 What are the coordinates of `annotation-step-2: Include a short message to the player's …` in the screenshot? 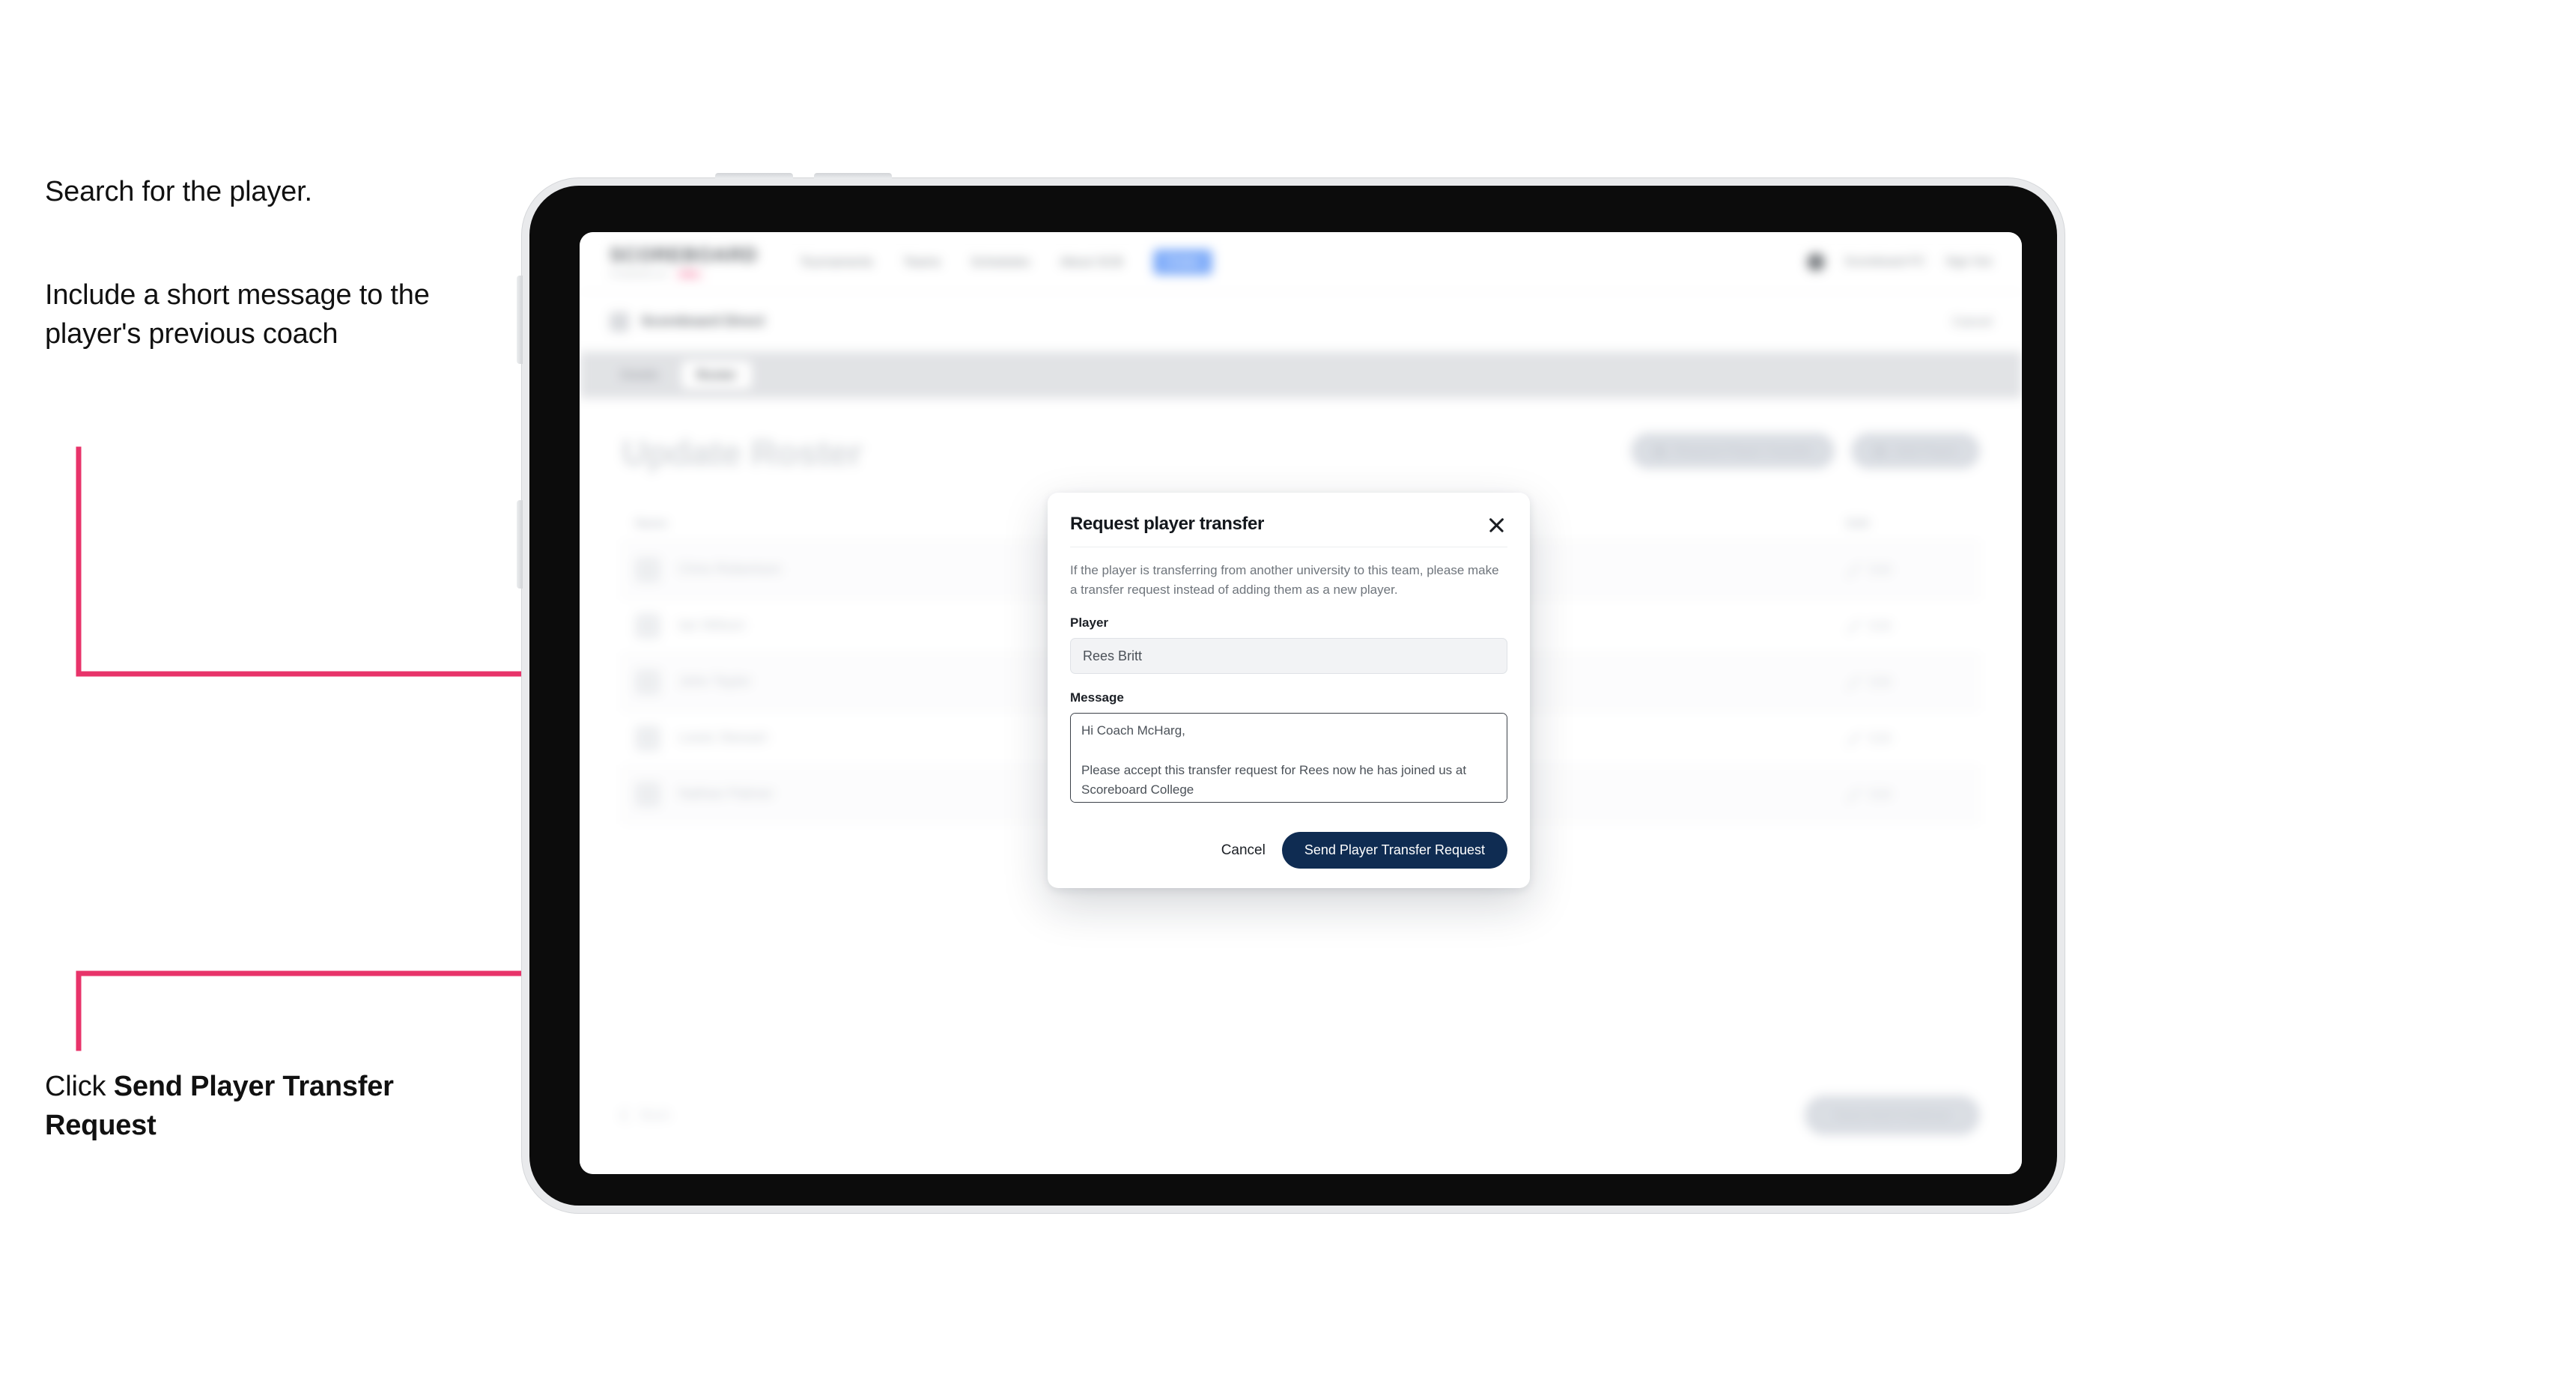 It's located at (237, 315).